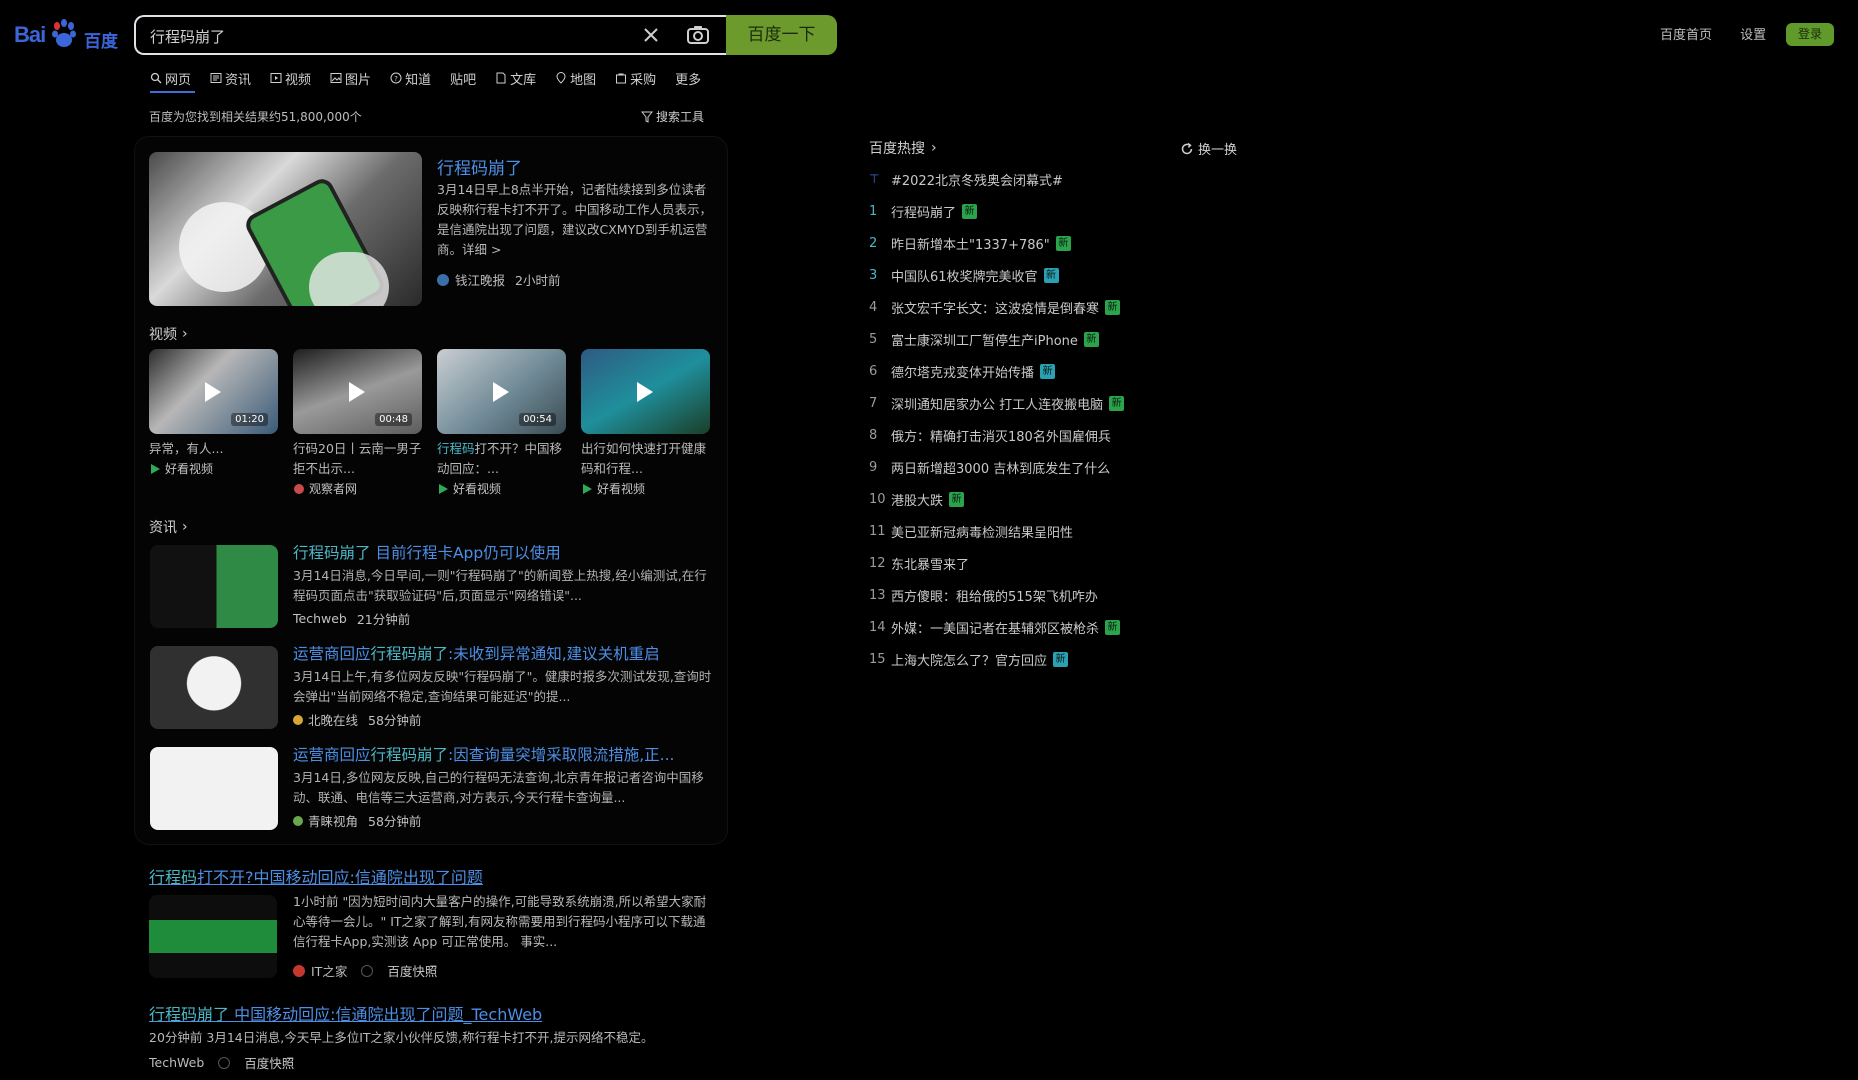  What do you see at coordinates (477, 489) in the screenshot?
I see `video-source-name: 好看视频` at bounding box center [477, 489].